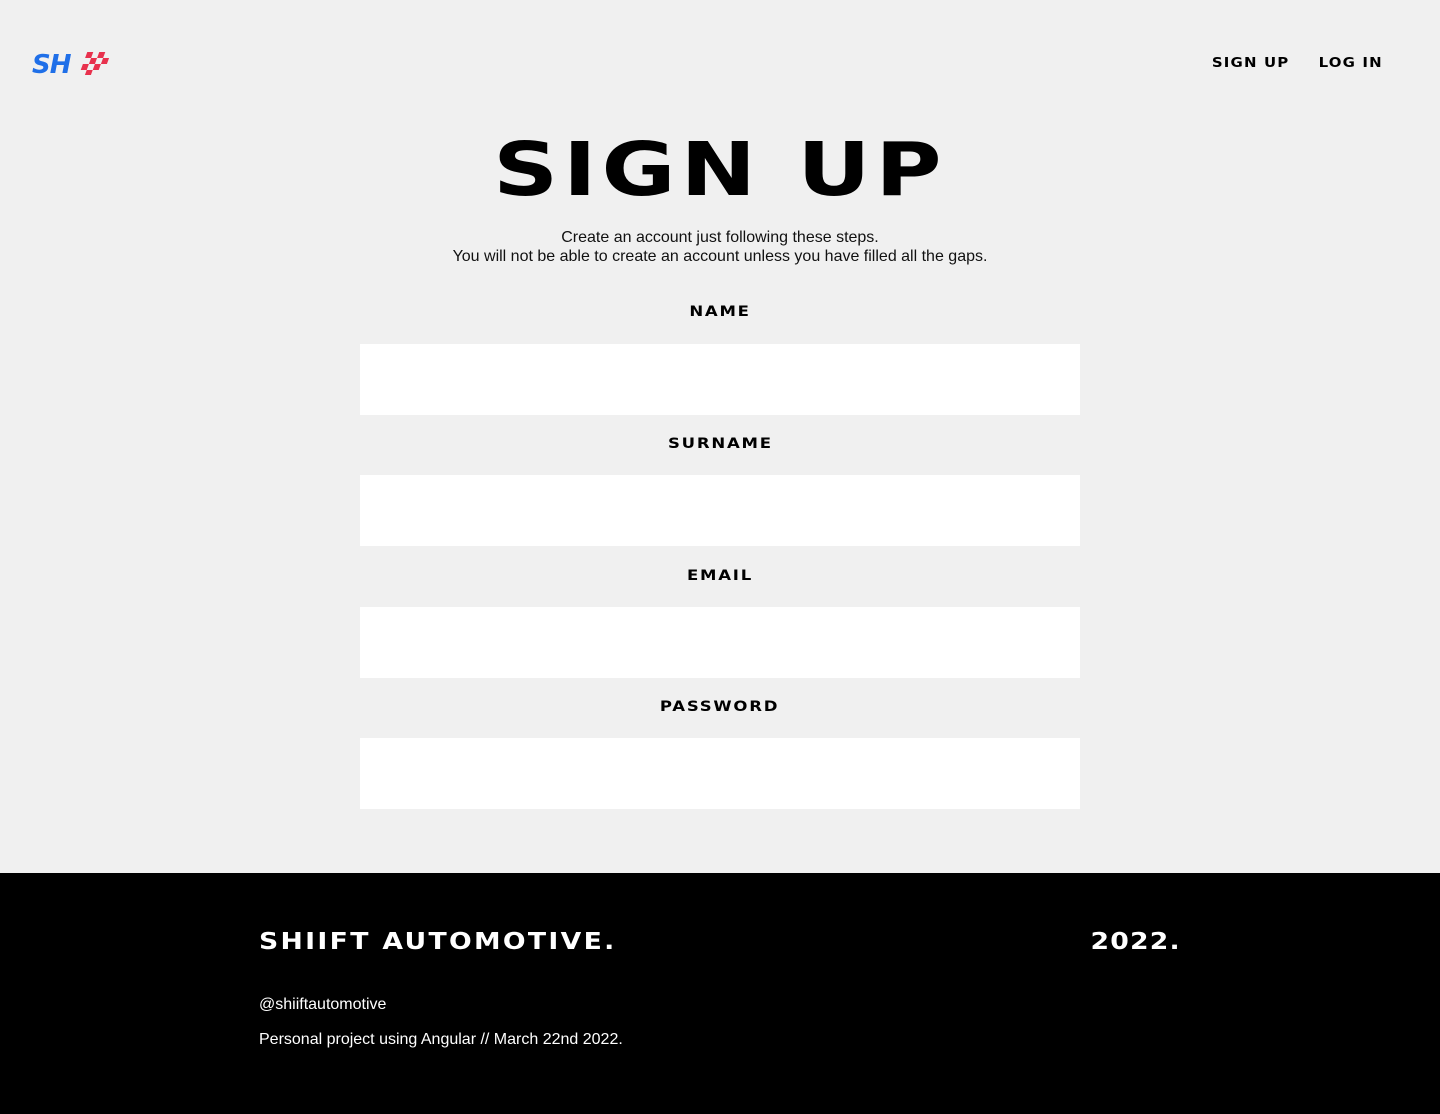  I want to click on surname-field, so click(720, 510).